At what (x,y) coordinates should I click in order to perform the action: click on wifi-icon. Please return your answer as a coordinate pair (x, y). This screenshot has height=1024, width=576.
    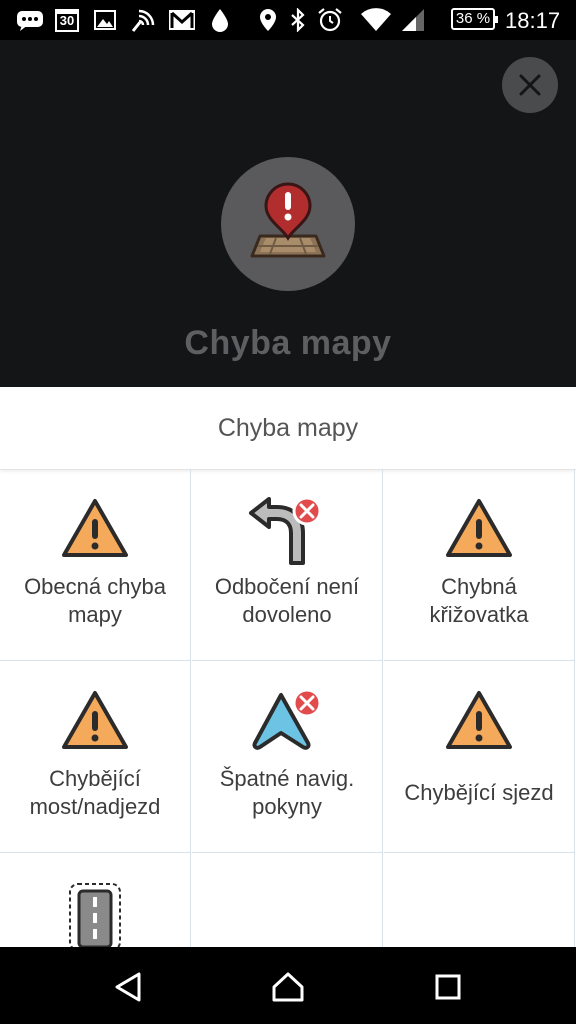
    Looking at the image, I should click on (376, 20).